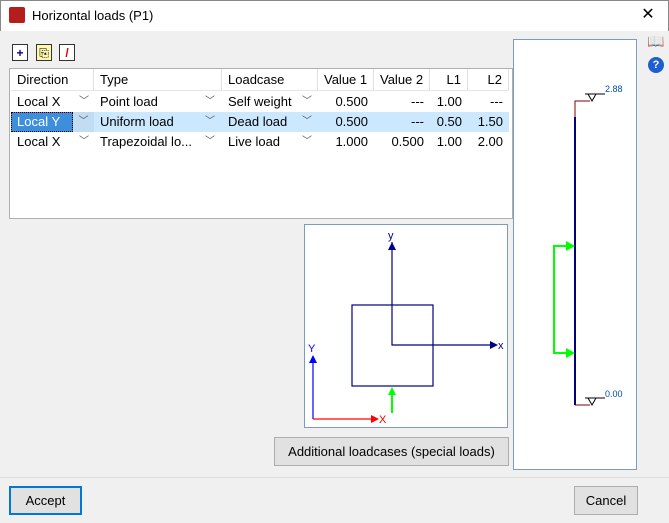 The width and height of the screenshot is (669, 523). I want to click on header-value2: Value 2, so click(402, 80).